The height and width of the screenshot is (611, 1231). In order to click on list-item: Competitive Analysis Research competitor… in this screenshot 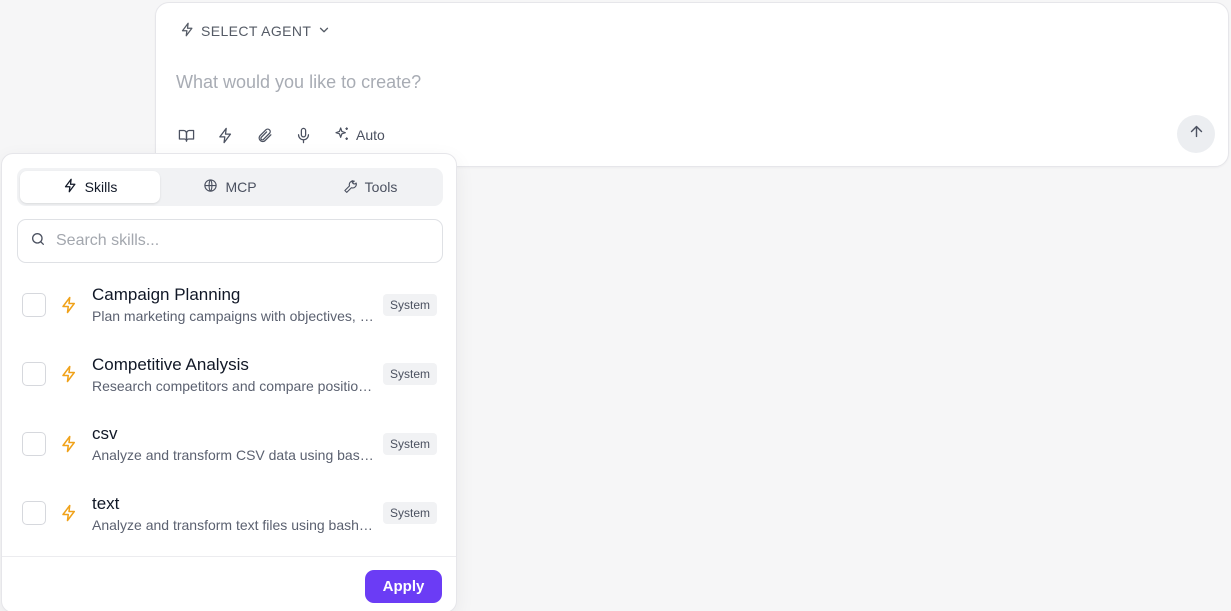, I will do `click(229, 375)`.